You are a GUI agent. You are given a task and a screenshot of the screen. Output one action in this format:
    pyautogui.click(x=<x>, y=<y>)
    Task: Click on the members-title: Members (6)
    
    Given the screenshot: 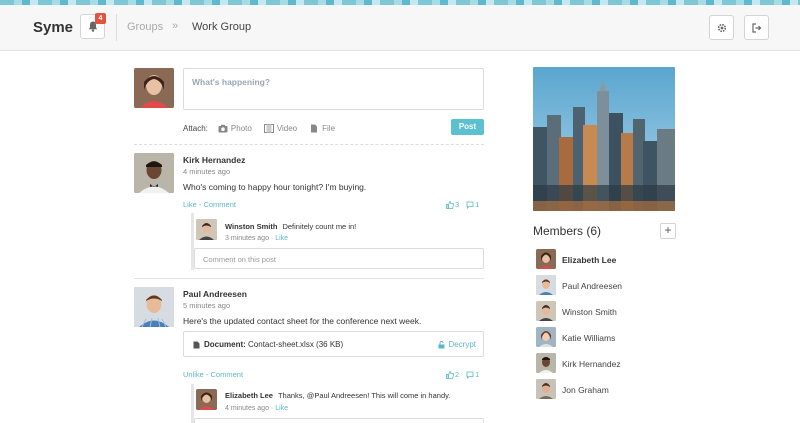 What is the action you would take?
    pyautogui.click(x=567, y=231)
    